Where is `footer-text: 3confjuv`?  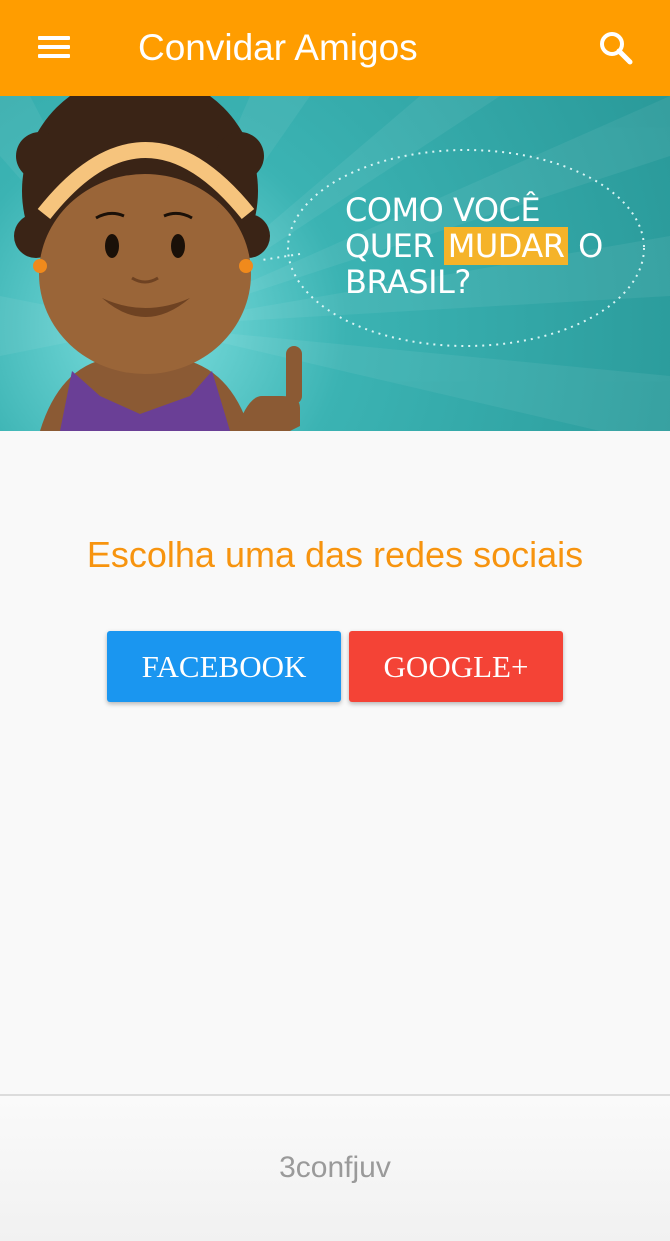
footer-text: 3confjuv is located at coordinates (335, 1167).